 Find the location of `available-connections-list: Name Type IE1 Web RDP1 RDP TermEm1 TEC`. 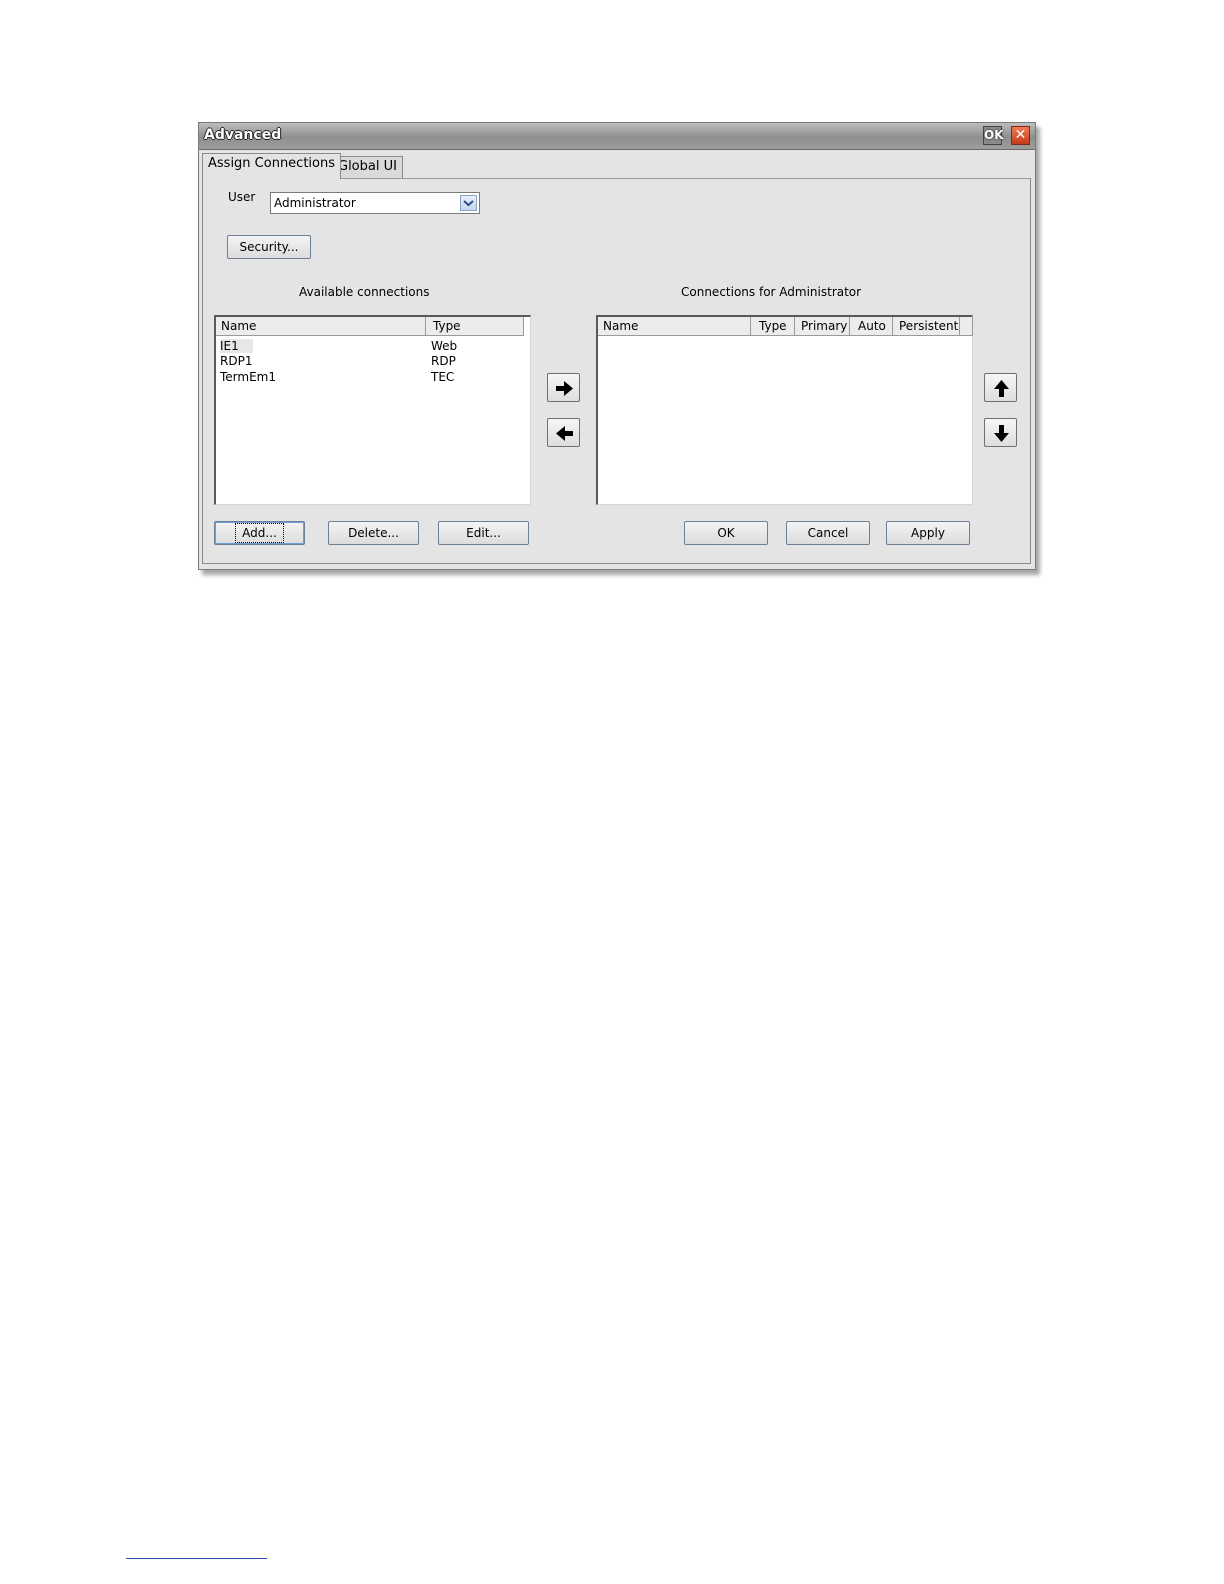

available-connections-list: Name Type IE1 Web RDP1 RDP TermEm1 TEC is located at coordinates (372, 410).